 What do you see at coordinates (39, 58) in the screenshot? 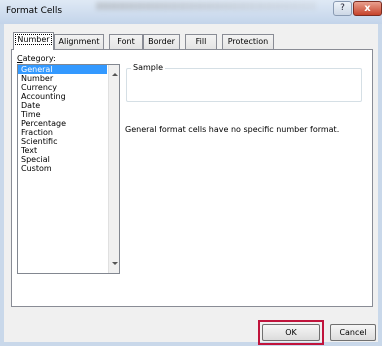
I see `category-label-text: ategory:` at bounding box center [39, 58].